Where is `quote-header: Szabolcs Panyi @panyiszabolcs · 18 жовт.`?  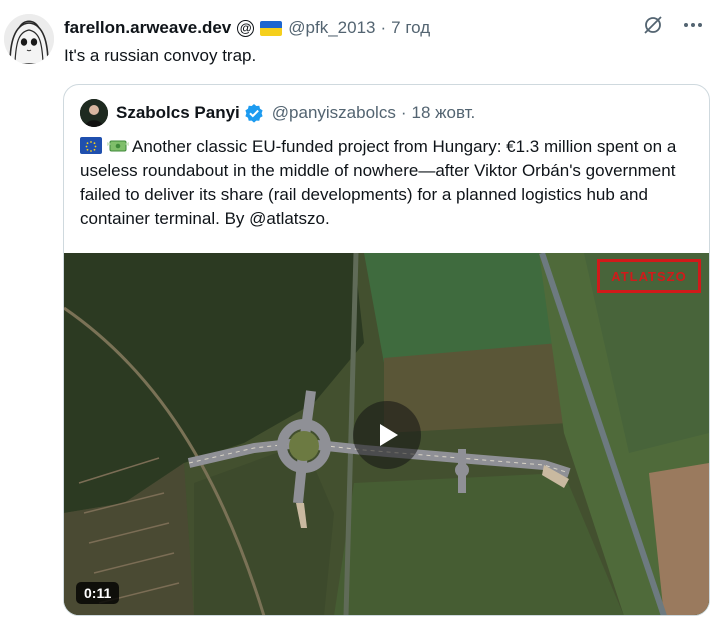 quote-header: Szabolcs Panyi @panyiszabolcs · 18 жовт. is located at coordinates (277, 113).